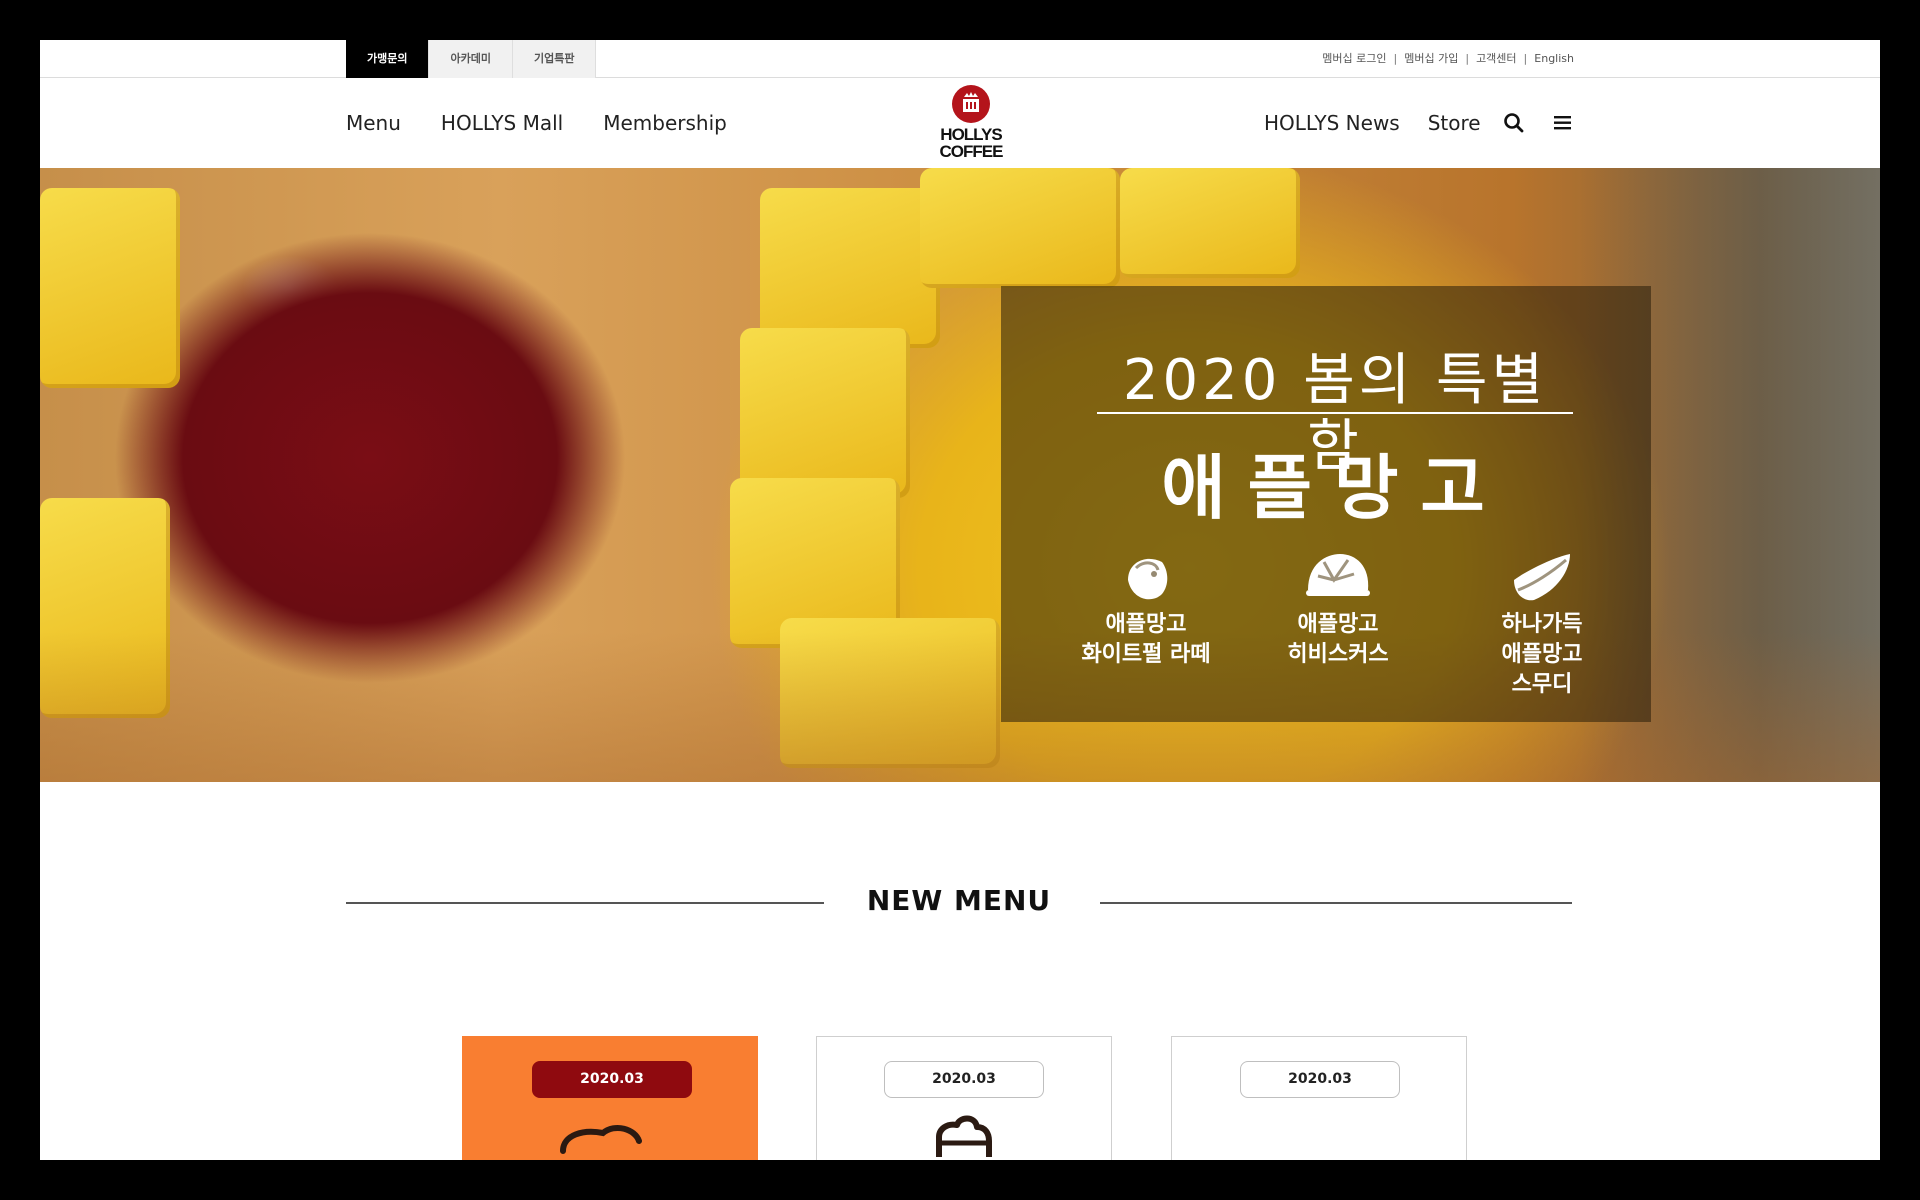 Image resolution: width=1920 pixels, height=1200 pixels. Describe the element at coordinates (502, 123) in the screenshot. I see `nav-hollys-mall: HOLLYS Mall` at that location.